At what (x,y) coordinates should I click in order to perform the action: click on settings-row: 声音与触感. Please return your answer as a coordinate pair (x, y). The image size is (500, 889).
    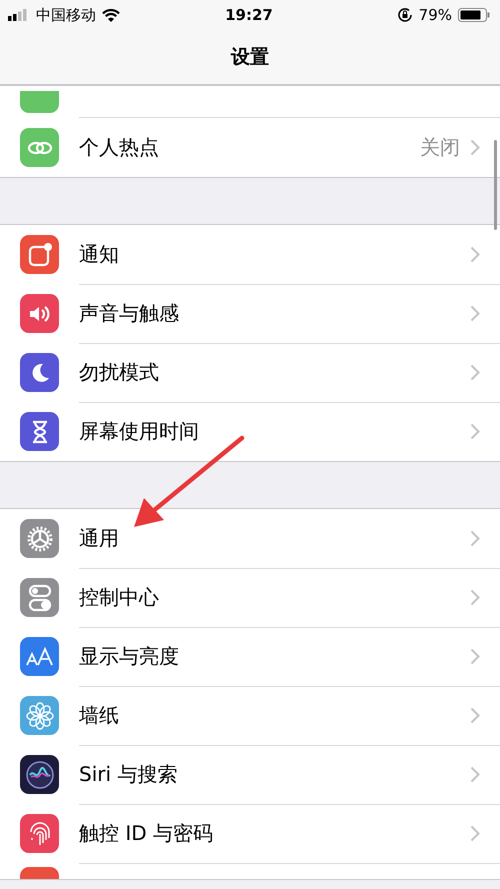
    Looking at the image, I should click on (250, 313).